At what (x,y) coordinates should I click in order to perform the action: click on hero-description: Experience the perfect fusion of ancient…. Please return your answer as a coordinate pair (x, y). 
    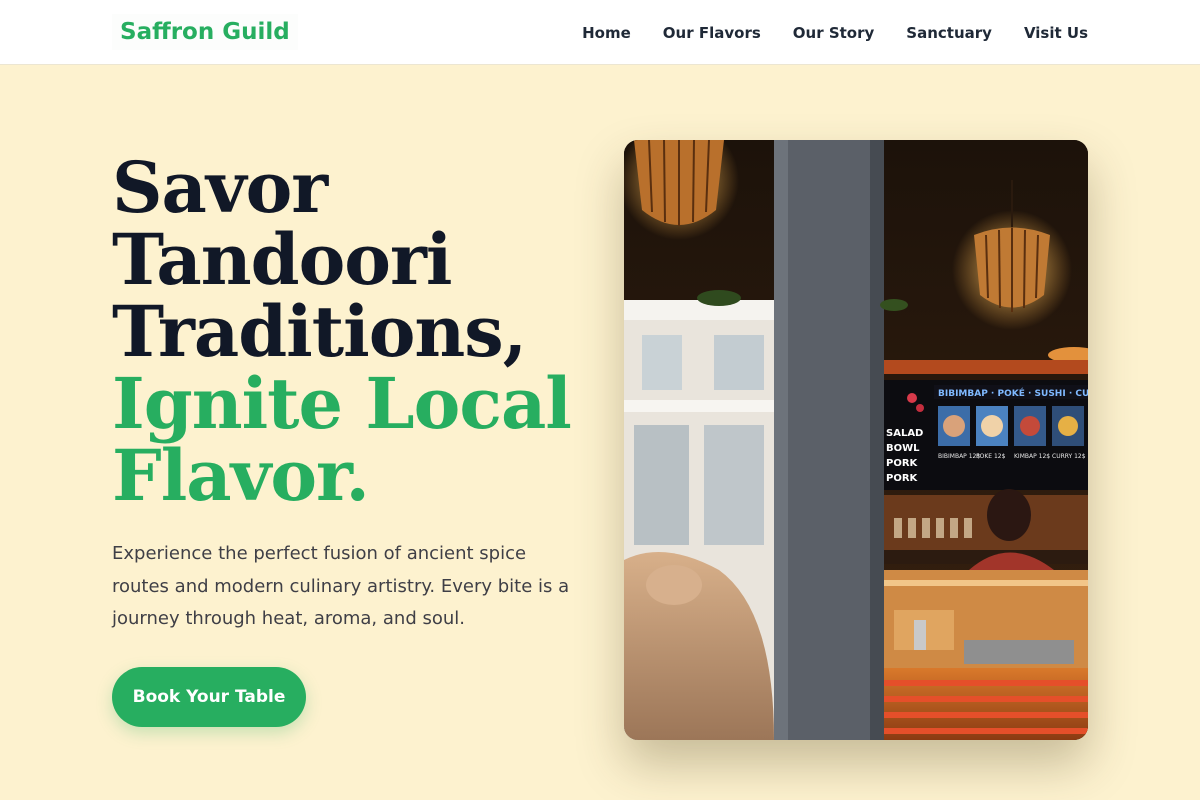
    Looking at the image, I should click on (341, 586).